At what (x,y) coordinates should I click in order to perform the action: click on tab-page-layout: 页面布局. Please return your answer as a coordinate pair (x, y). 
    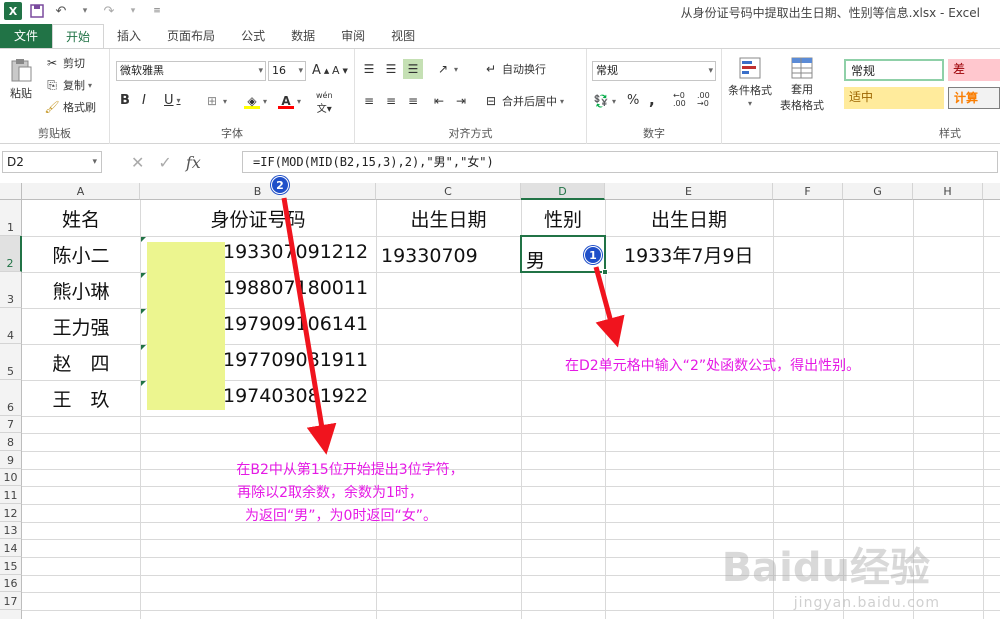
    Looking at the image, I should click on (191, 36).